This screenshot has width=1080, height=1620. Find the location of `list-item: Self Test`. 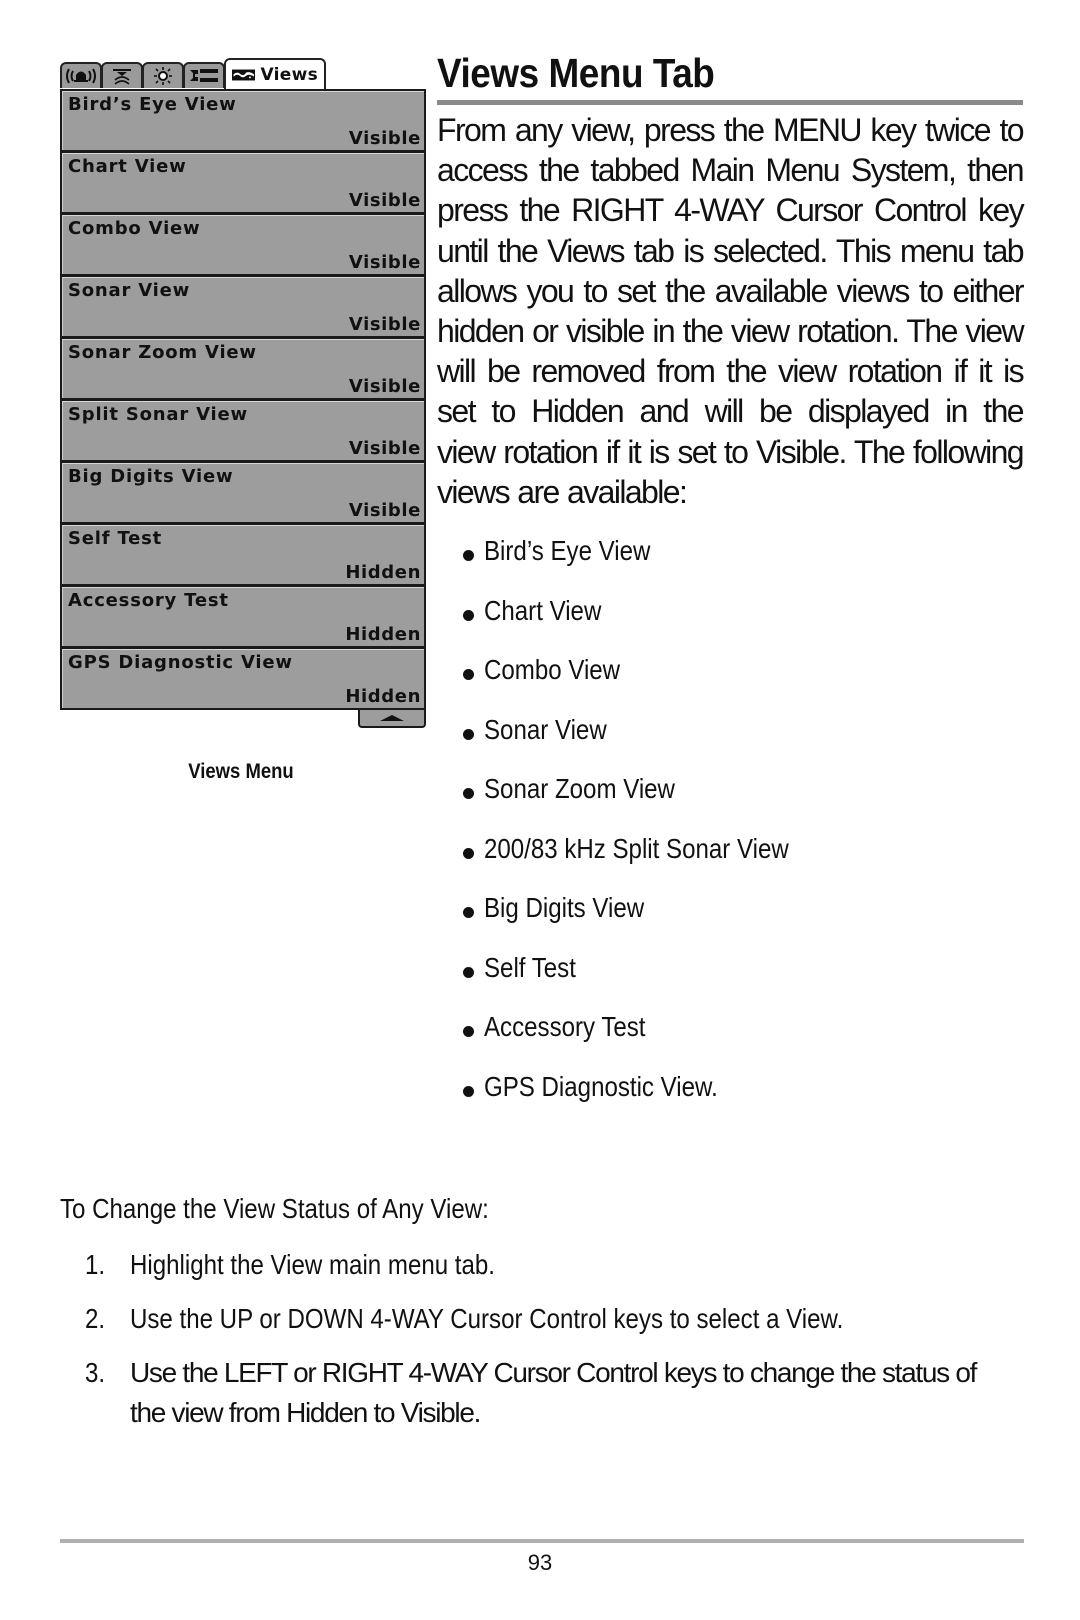

list-item: Self Test is located at coordinates (650, 982).